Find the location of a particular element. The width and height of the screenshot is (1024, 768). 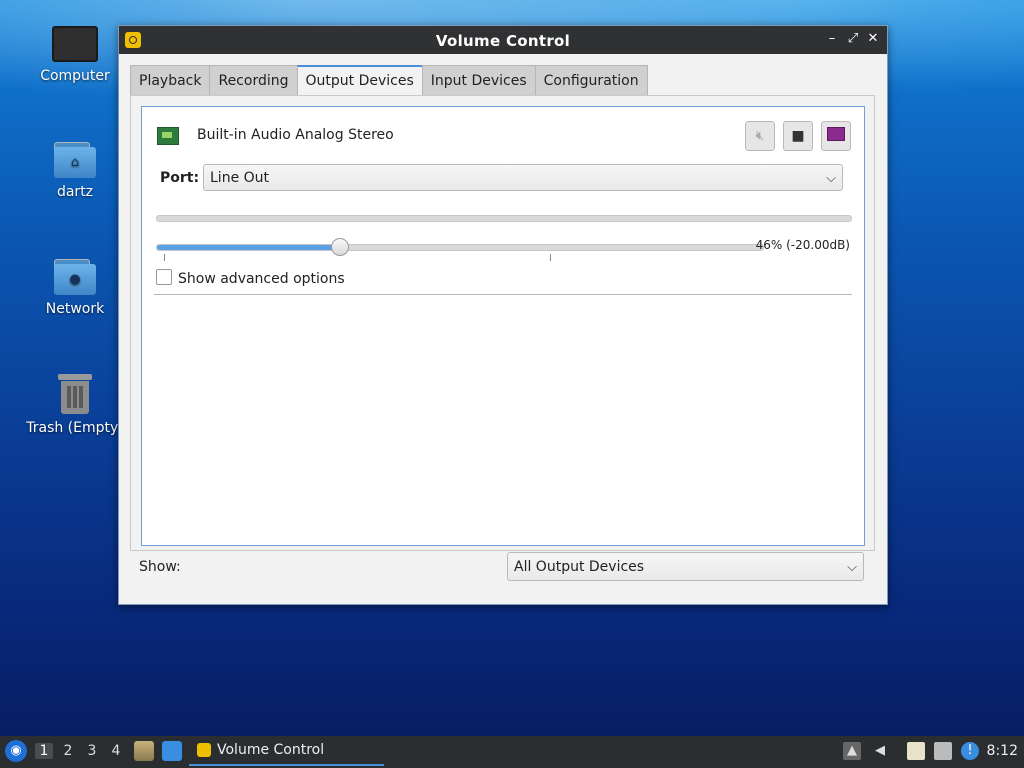

clock: 8:12 is located at coordinates (1002, 751).